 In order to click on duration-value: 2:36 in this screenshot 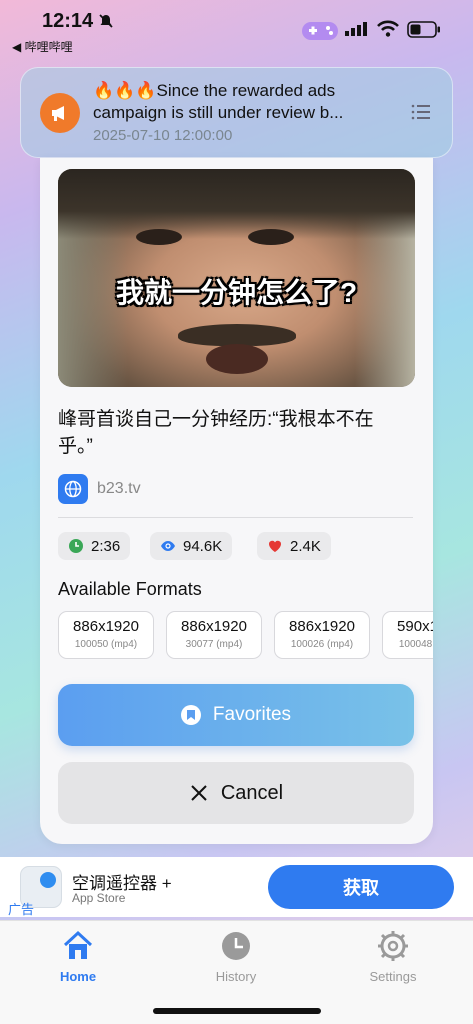, I will do `click(106, 546)`.